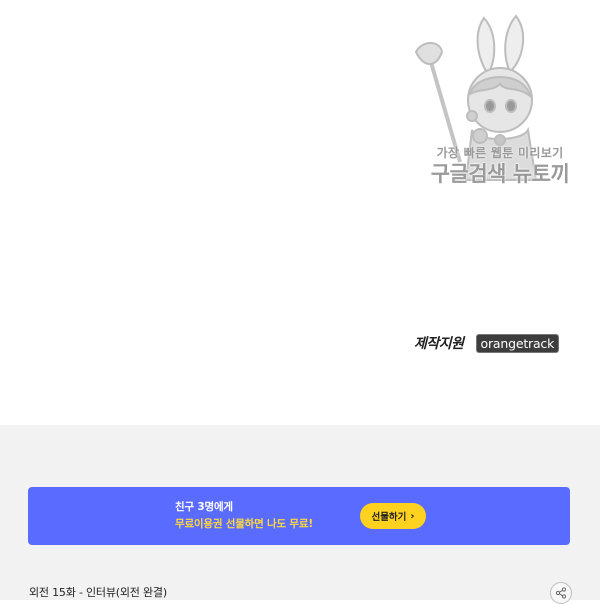  I want to click on gift-button-label: 선물하기, so click(389, 517).